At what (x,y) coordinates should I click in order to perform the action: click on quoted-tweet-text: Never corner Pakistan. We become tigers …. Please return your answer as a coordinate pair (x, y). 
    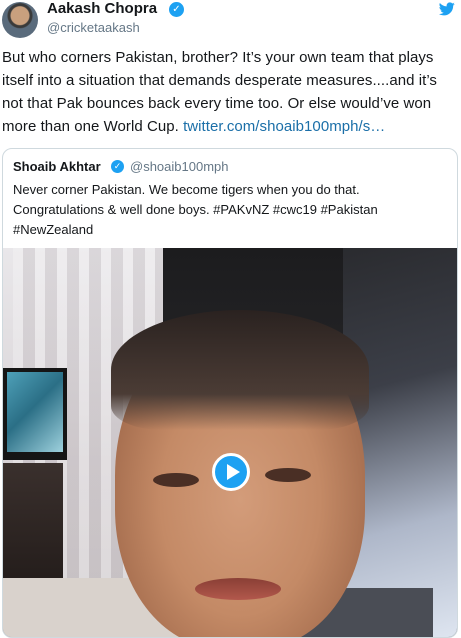
    Looking at the image, I should click on (195, 209).